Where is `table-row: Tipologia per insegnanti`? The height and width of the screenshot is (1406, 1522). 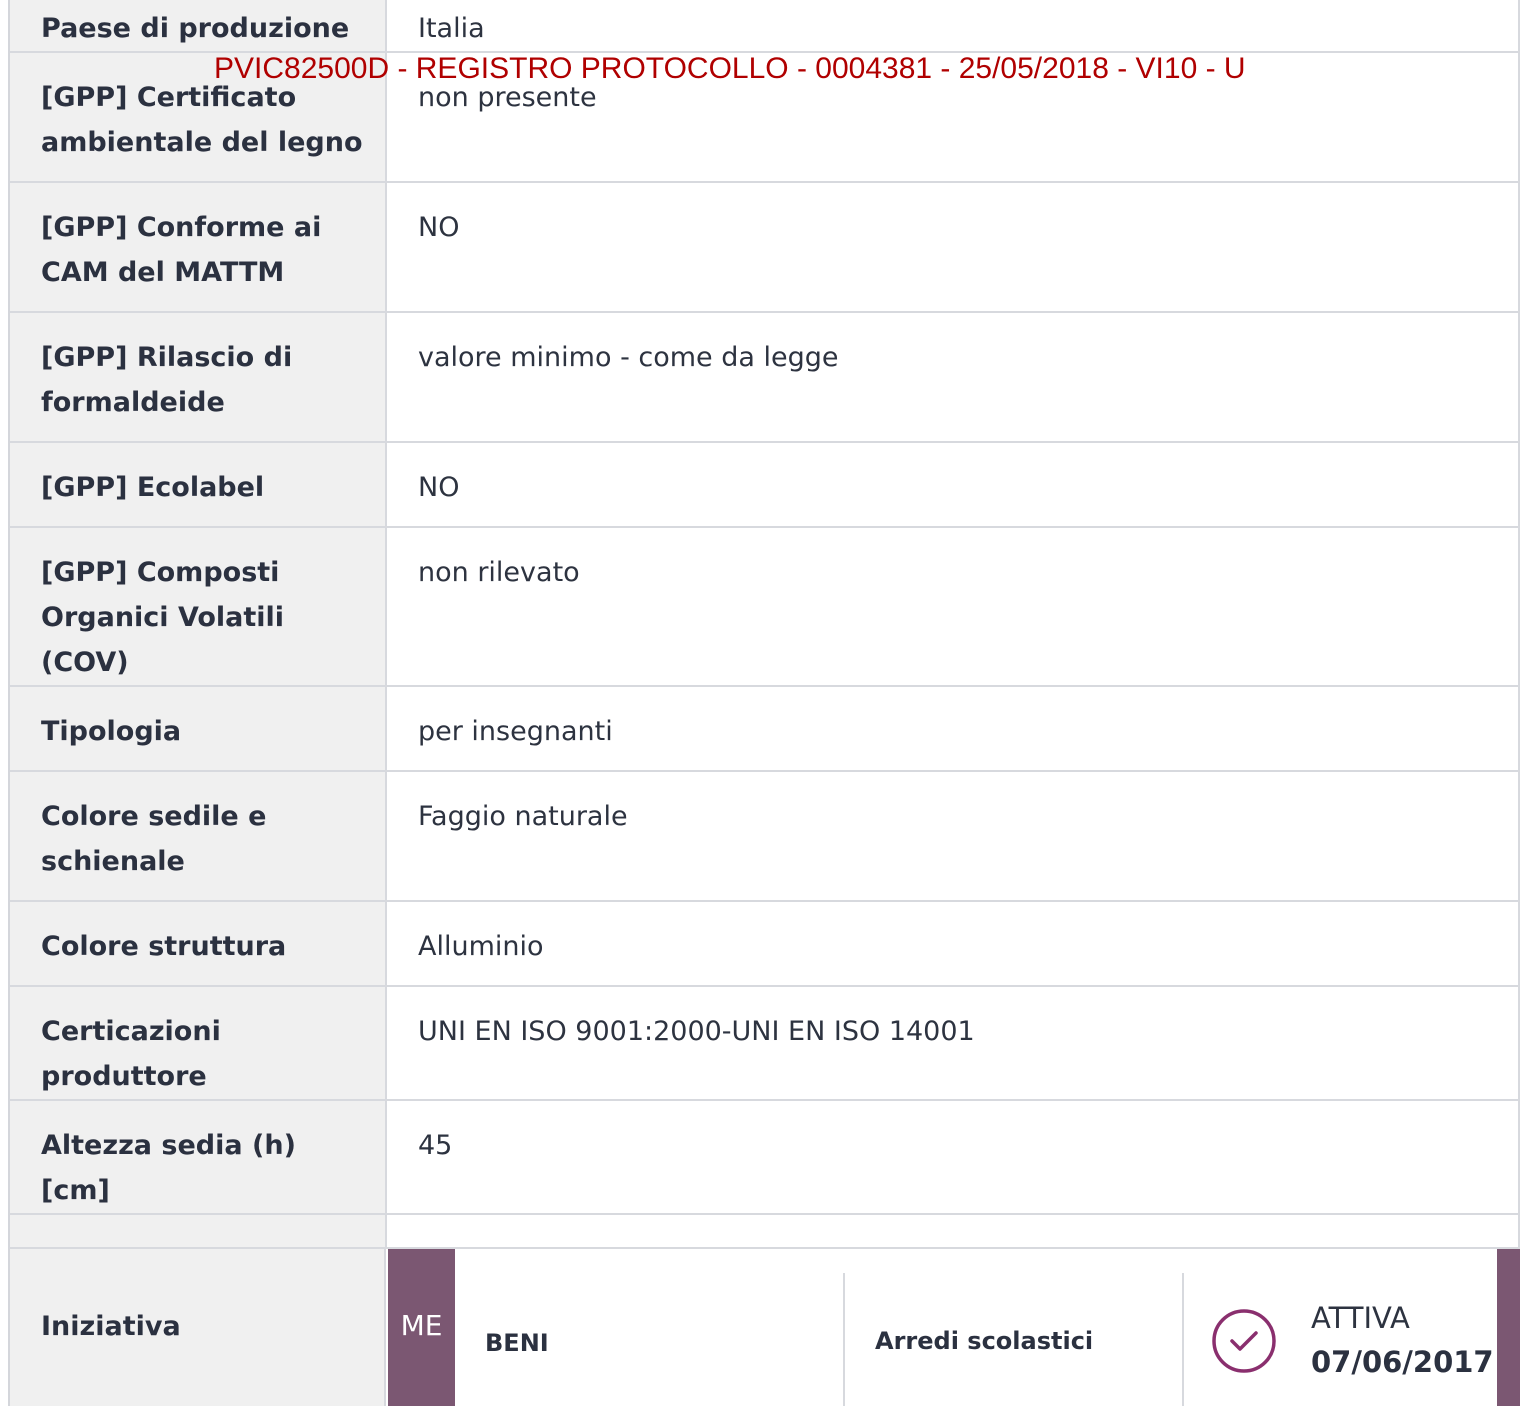
table-row: Tipologia per insegnanti is located at coordinates (765, 728).